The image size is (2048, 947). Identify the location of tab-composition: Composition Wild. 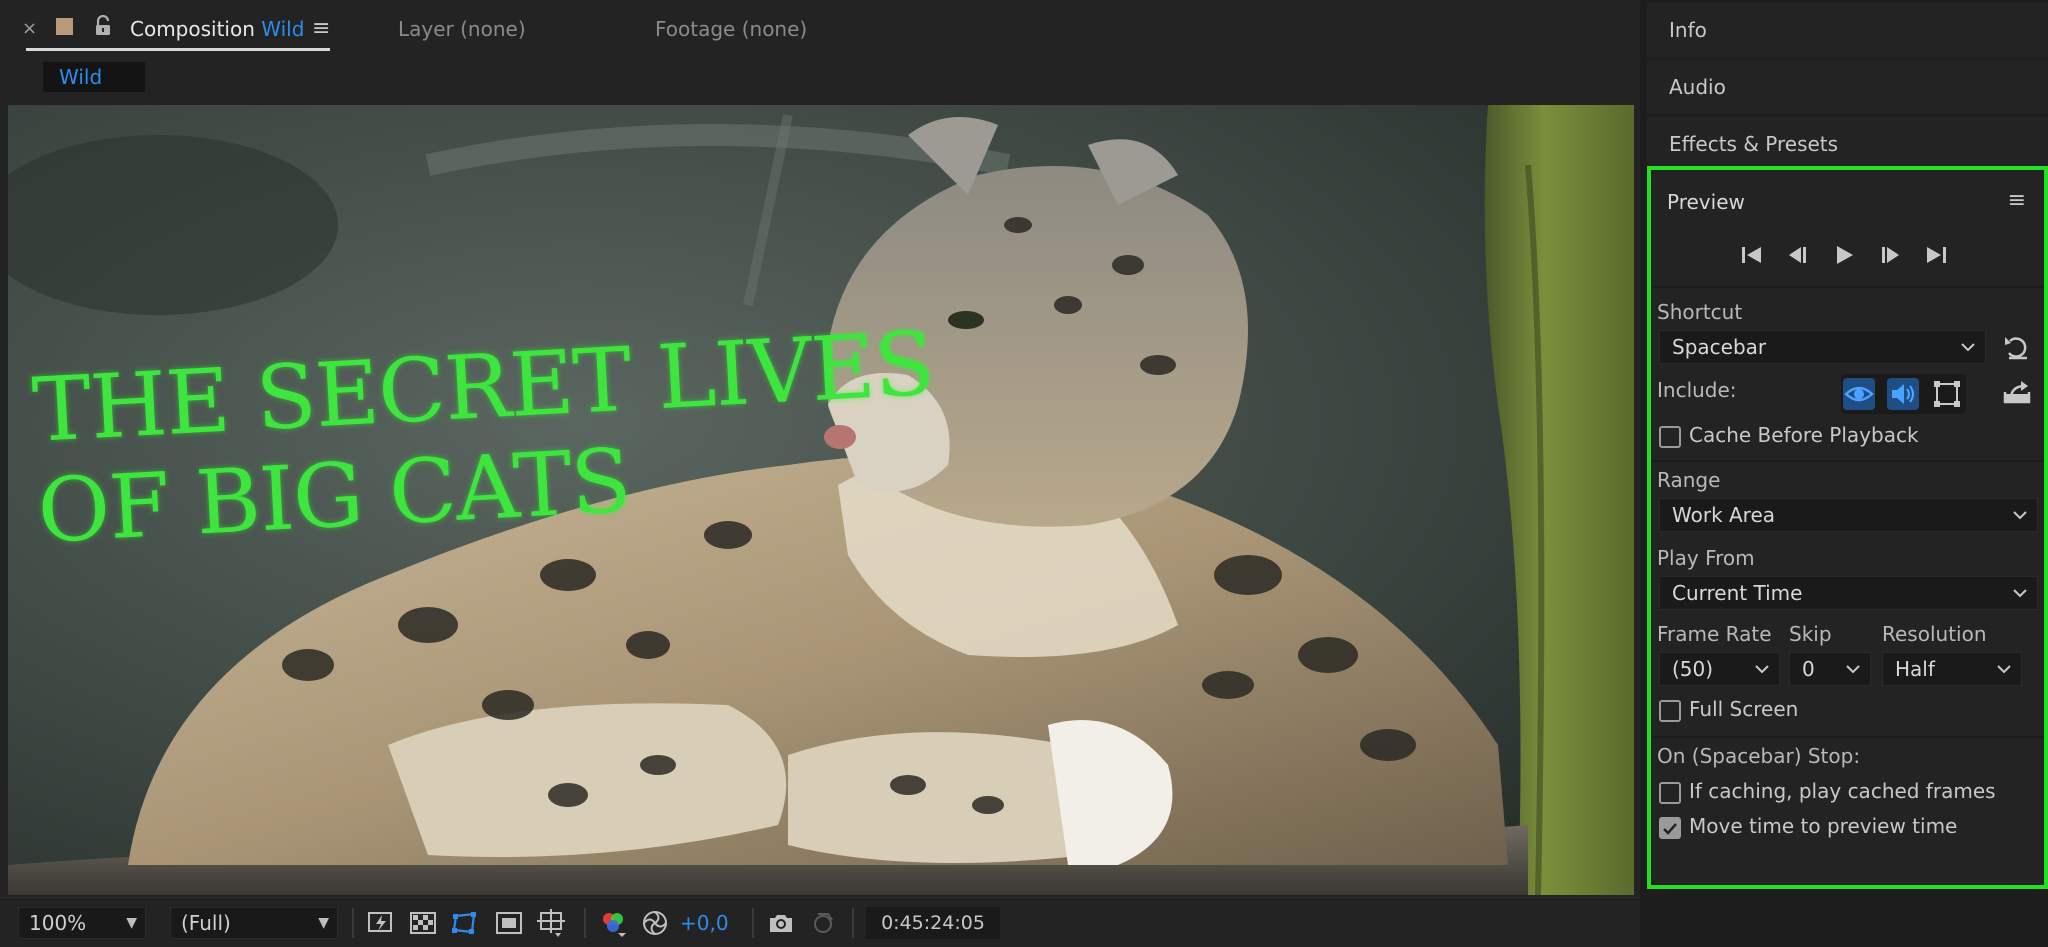
(217, 29).